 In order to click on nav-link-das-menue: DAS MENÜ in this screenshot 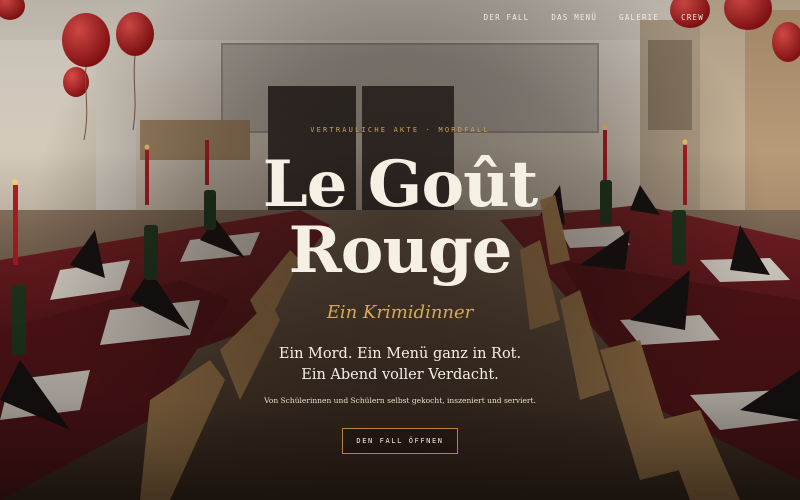, I will do `click(574, 17)`.